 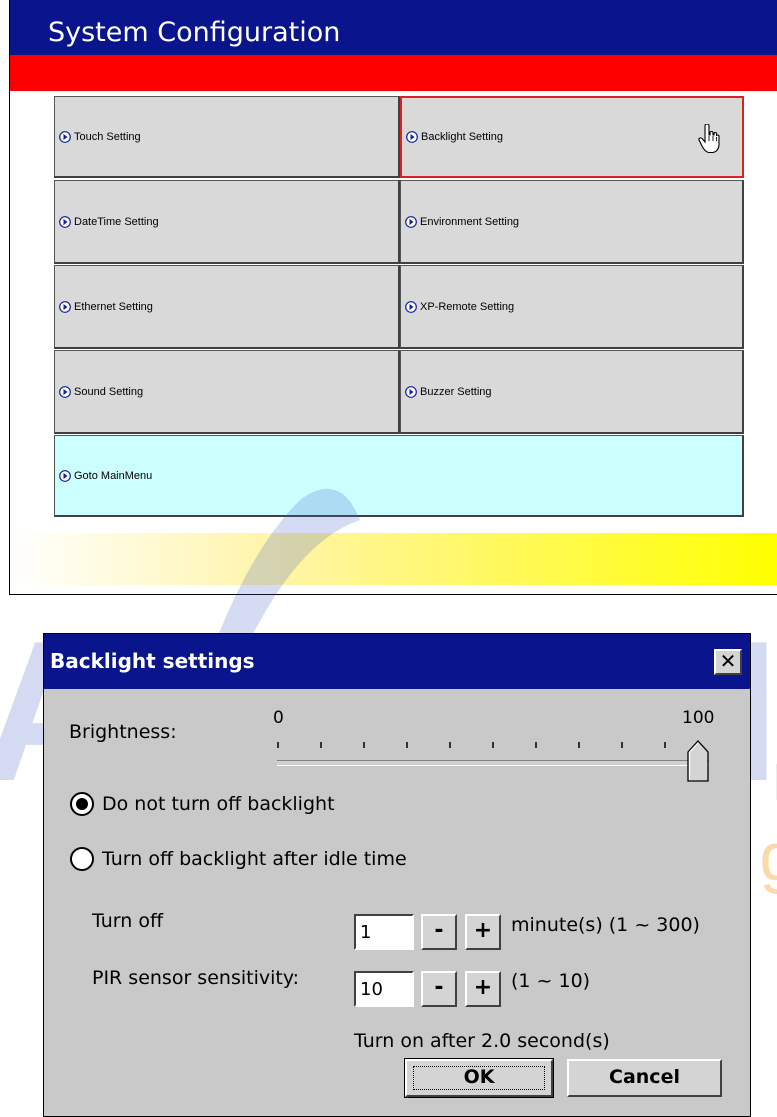 I want to click on buzzer-setting-label: Buzzer Setting, so click(x=456, y=391).